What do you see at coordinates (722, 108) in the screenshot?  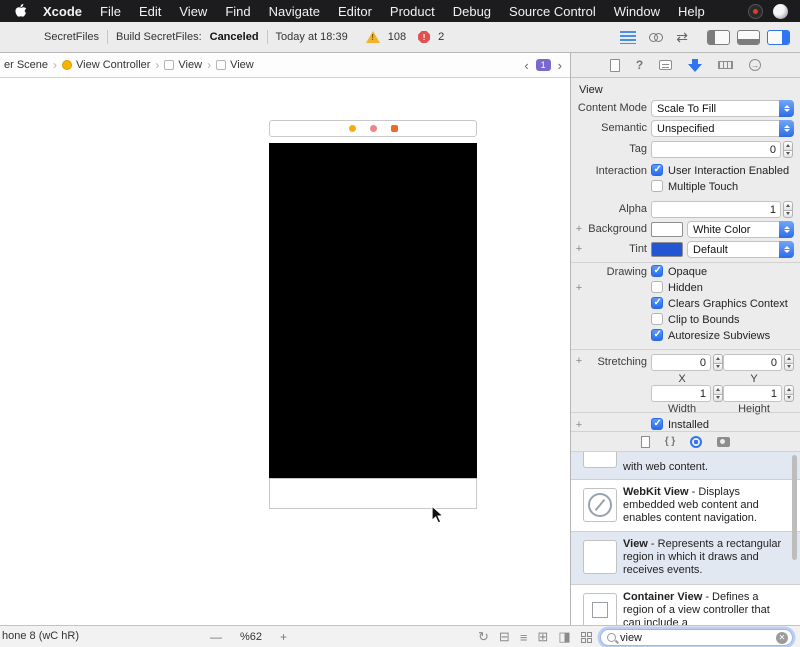 I see `content-mode-popup: Scale To Fill` at bounding box center [722, 108].